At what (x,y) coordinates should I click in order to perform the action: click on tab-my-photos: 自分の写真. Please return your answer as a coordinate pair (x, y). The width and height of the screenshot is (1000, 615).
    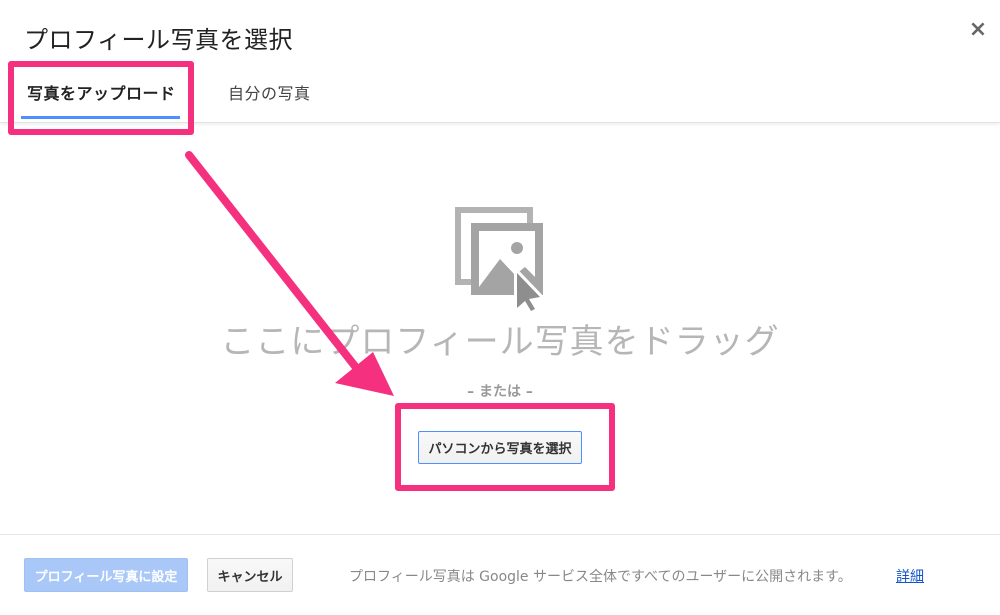
    Looking at the image, I should click on (269, 92).